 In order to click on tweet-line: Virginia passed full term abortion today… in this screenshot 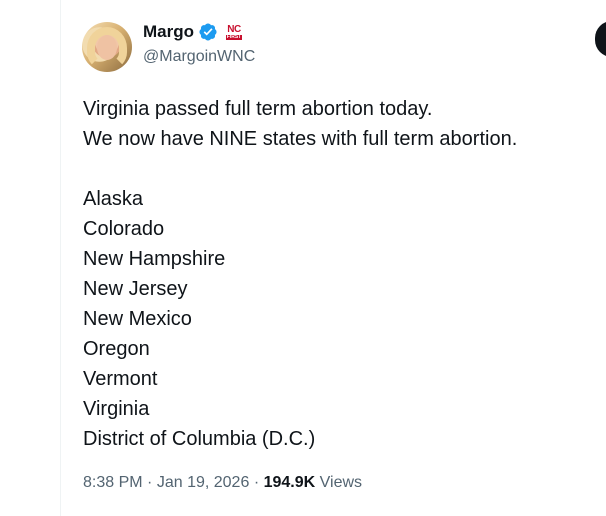, I will do `click(258, 109)`.